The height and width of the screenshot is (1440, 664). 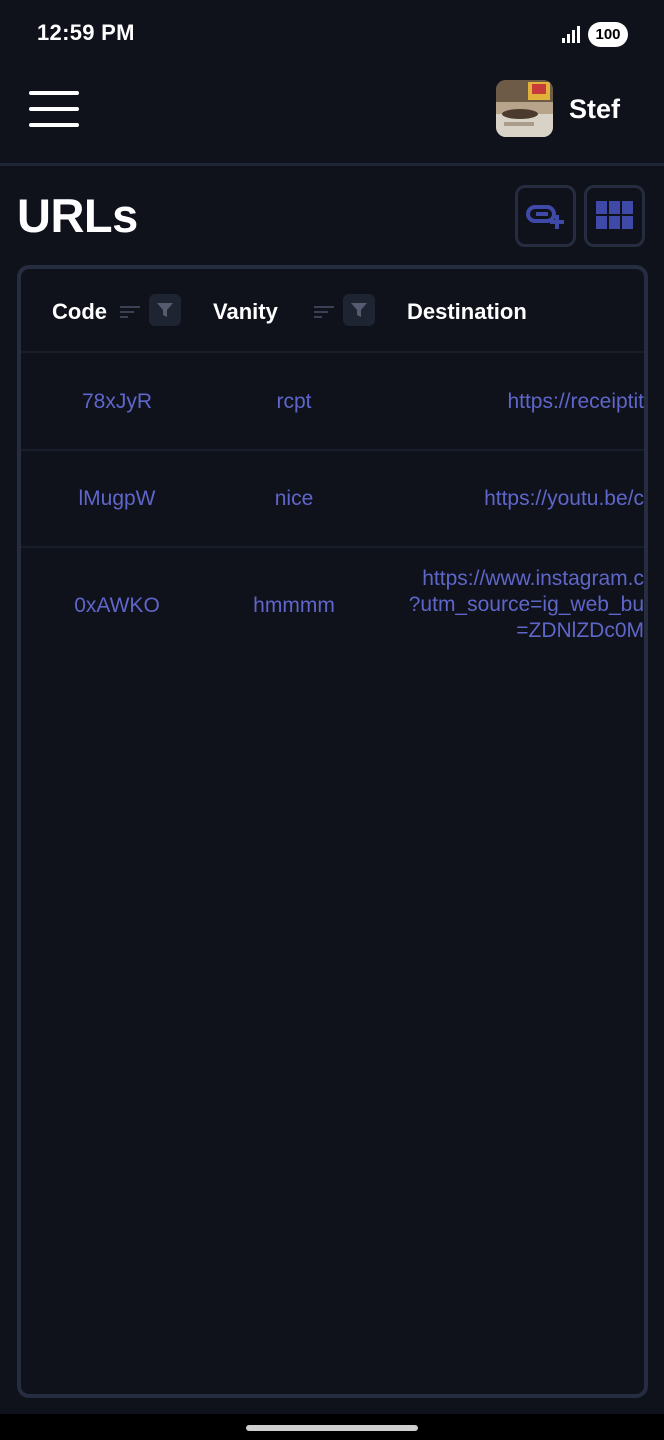 I want to click on link-plus-icon, so click(x=544, y=217).